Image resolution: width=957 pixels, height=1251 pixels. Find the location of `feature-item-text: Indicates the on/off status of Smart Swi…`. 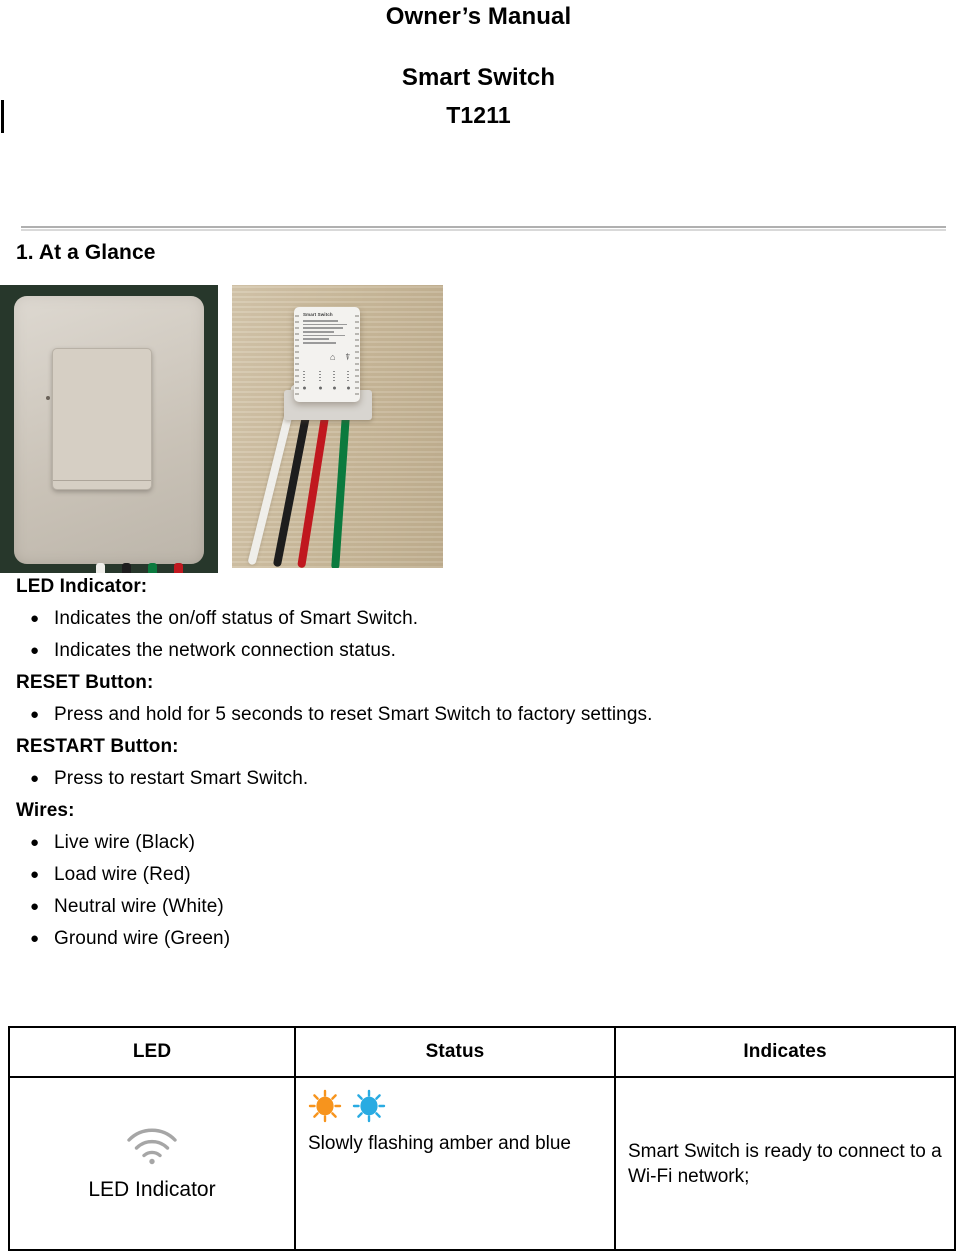

feature-item-text: Indicates the on/off status of Smart Swi… is located at coordinates (236, 618).